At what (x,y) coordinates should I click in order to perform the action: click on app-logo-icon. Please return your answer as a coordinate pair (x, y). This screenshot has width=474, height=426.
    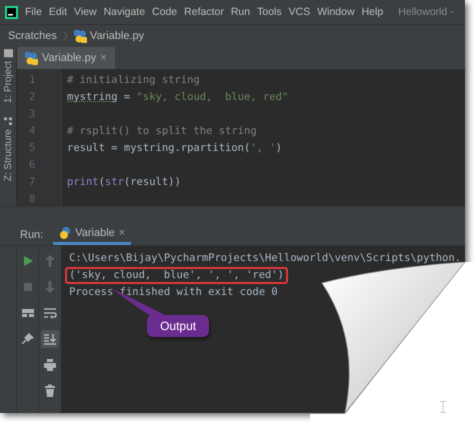
    Looking at the image, I should click on (11, 12).